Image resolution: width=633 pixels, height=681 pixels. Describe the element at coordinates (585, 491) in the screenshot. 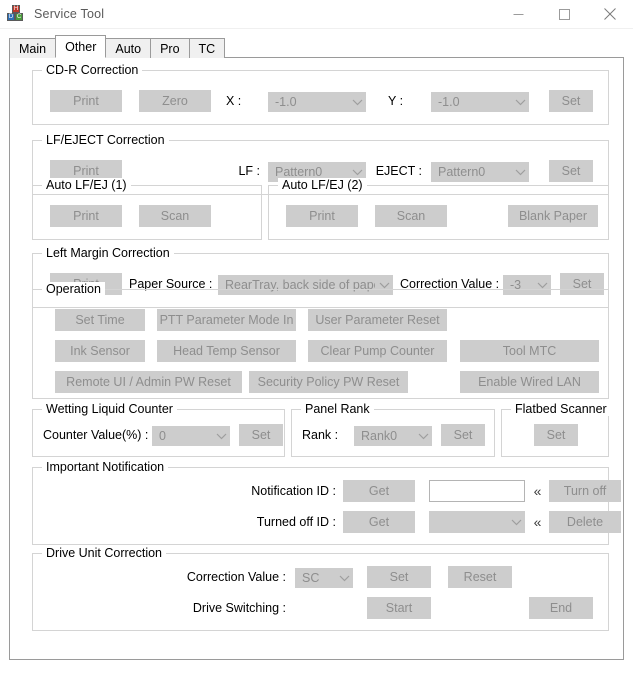

I see `notification-turn-off-button: Turn off` at that location.